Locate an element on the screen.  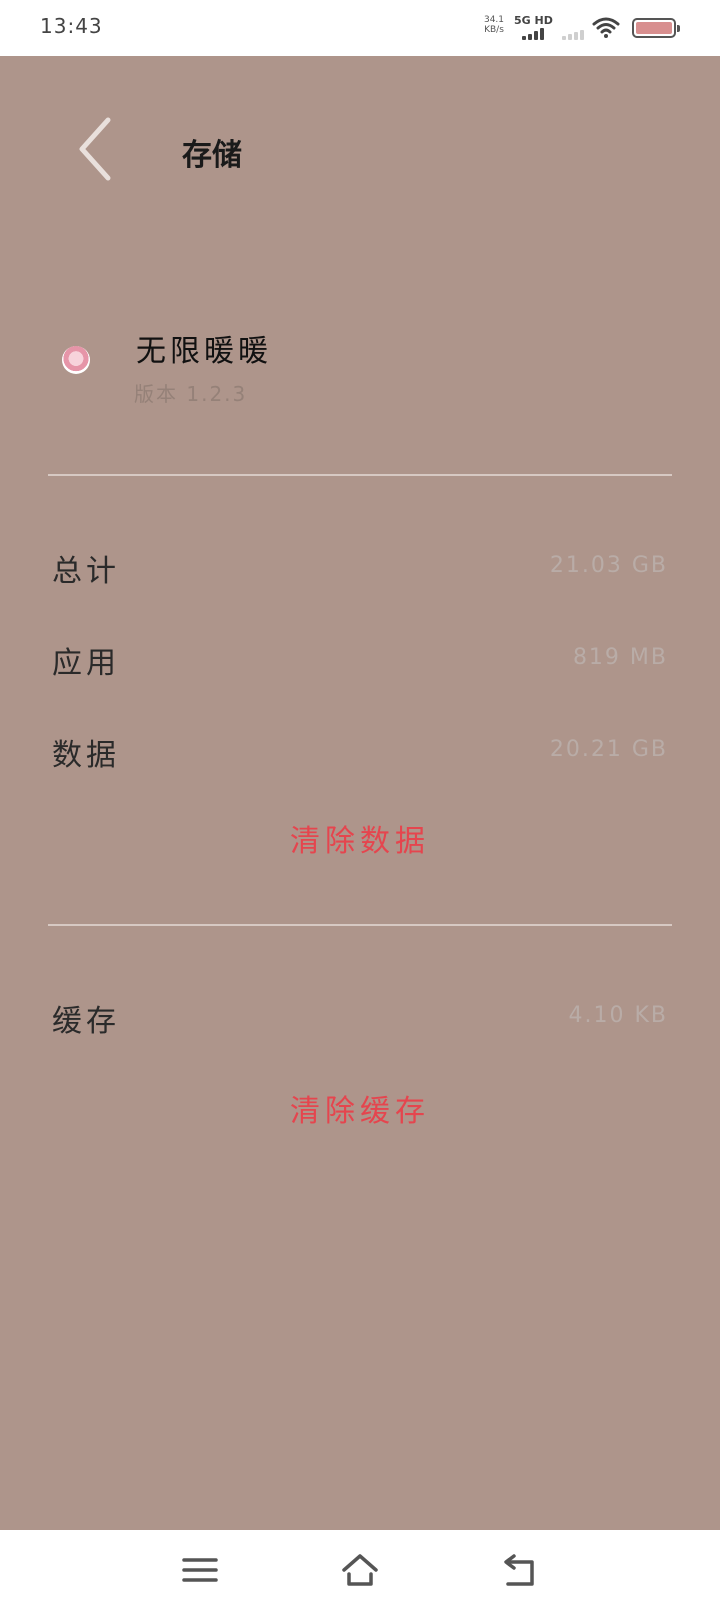
battery-fill is located at coordinates (654, 28).